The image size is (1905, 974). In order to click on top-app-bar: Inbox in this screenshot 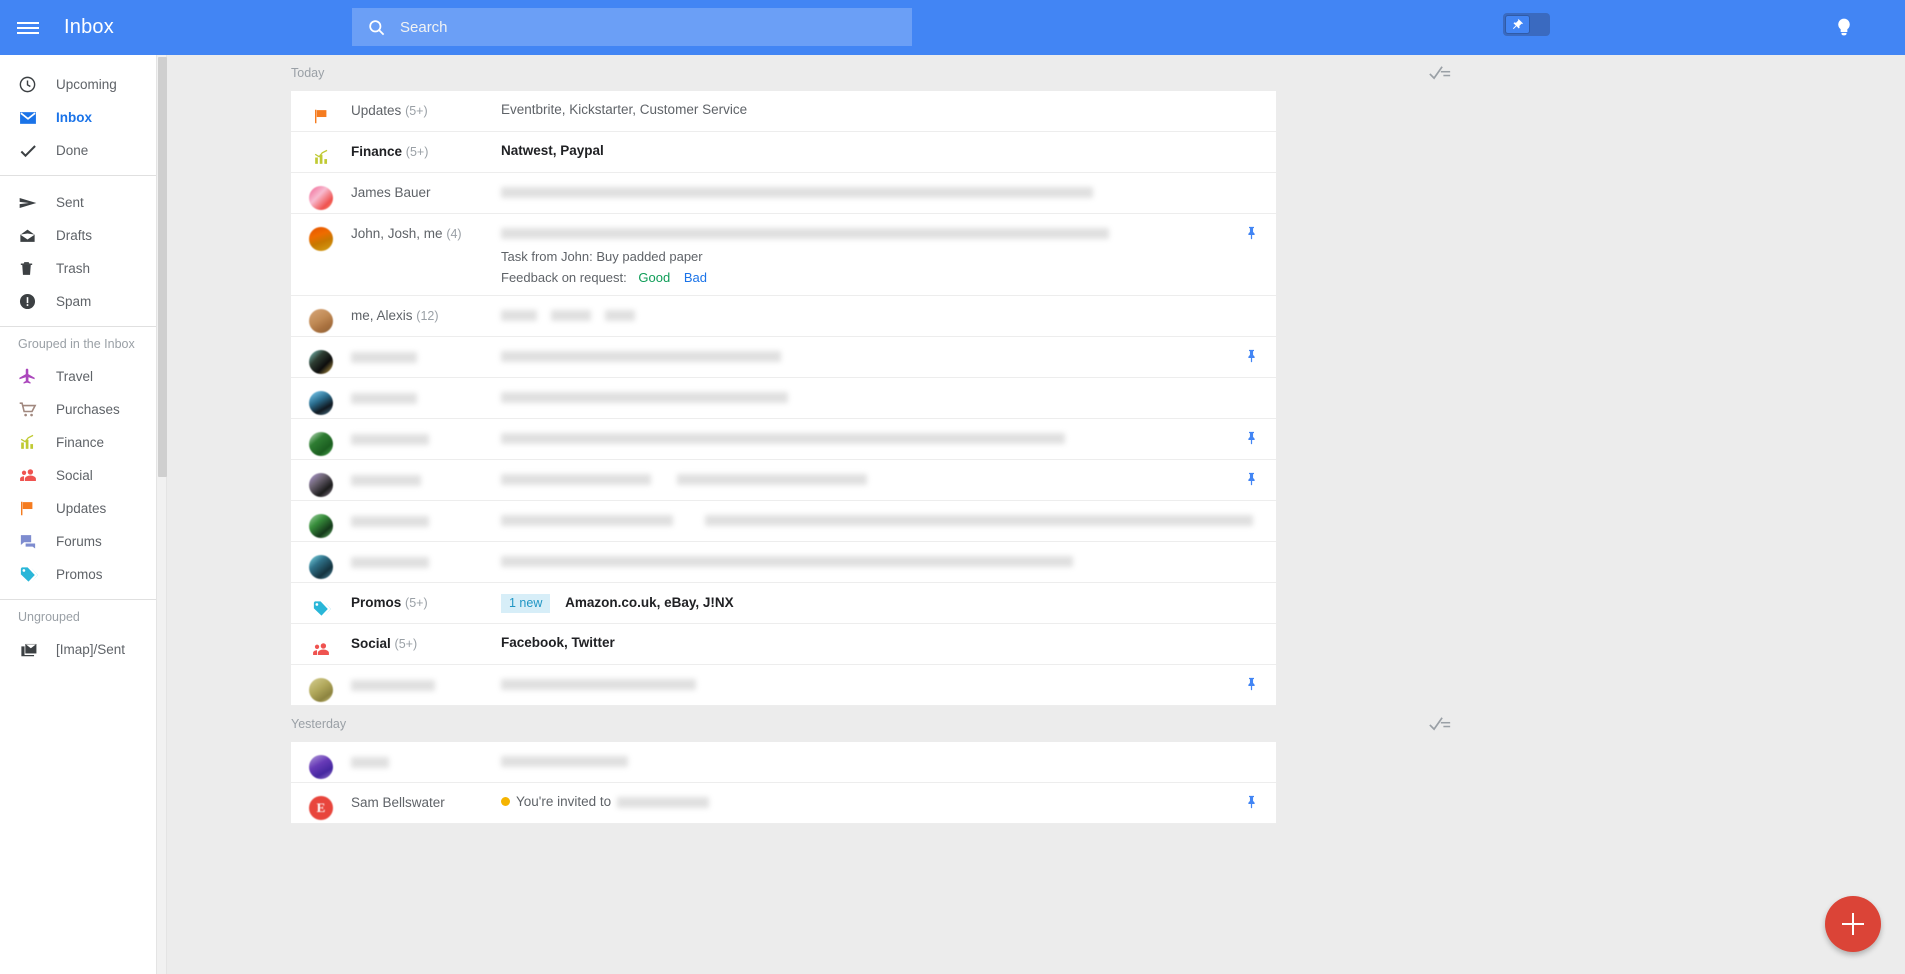, I will do `click(952, 27)`.